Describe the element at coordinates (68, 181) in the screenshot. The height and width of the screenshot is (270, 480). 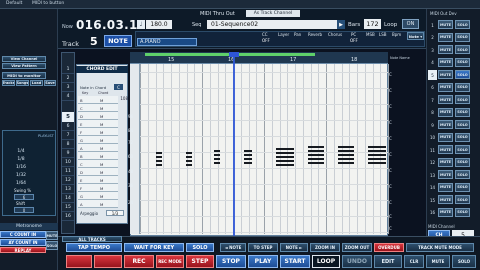
I see `track-number-item: 12` at that location.